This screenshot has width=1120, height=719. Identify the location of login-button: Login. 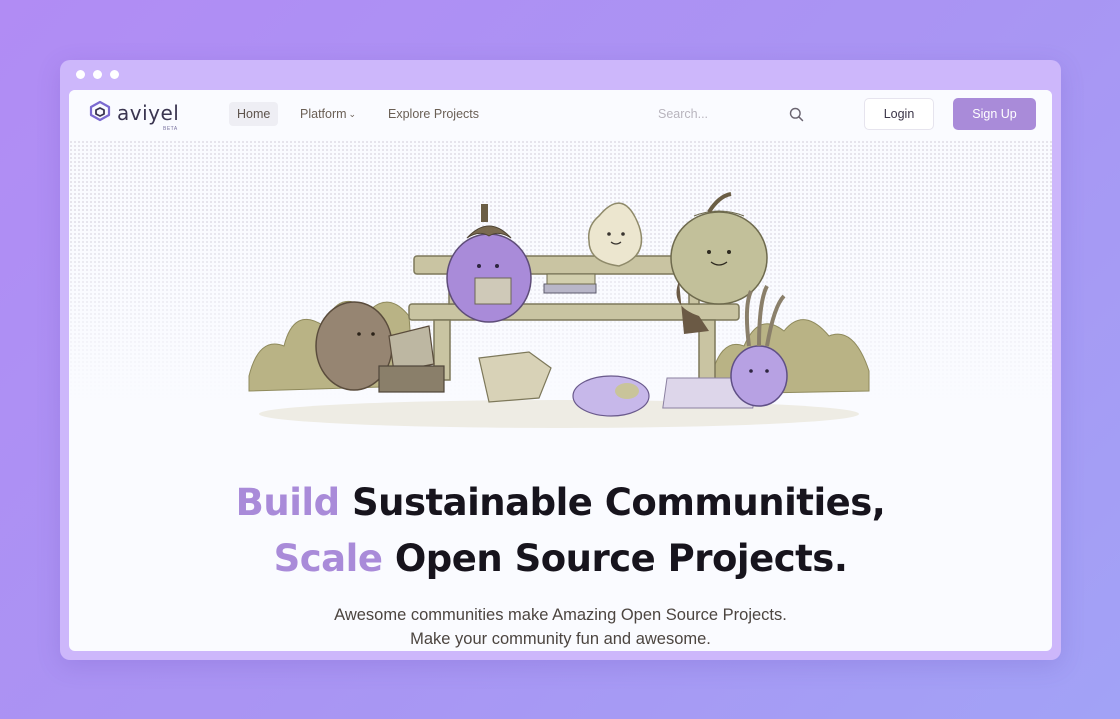
(899, 114).